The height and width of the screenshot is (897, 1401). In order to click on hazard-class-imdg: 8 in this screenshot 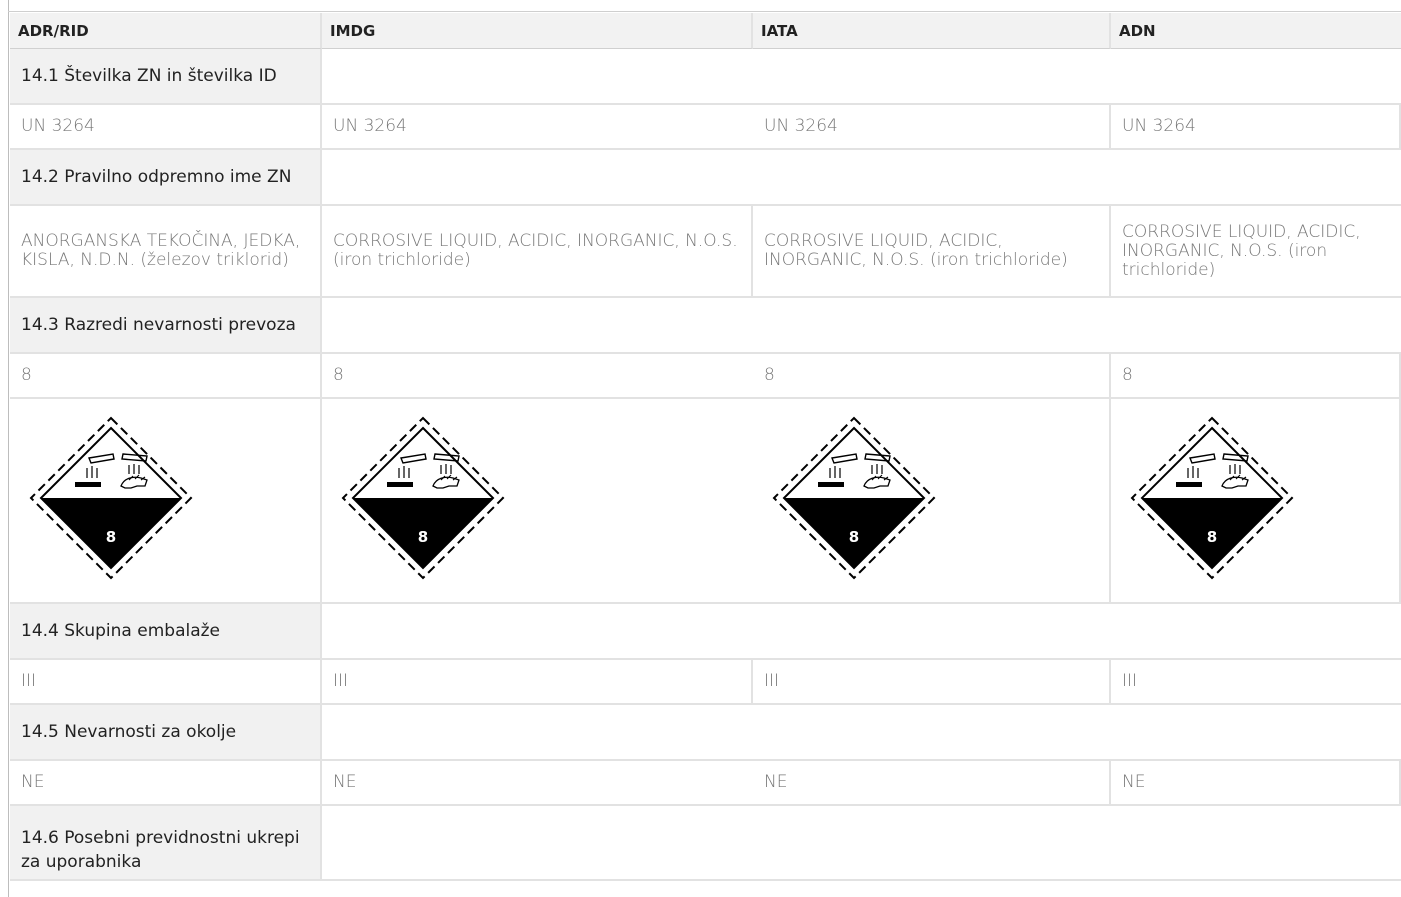, I will do `click(537, 376)`.